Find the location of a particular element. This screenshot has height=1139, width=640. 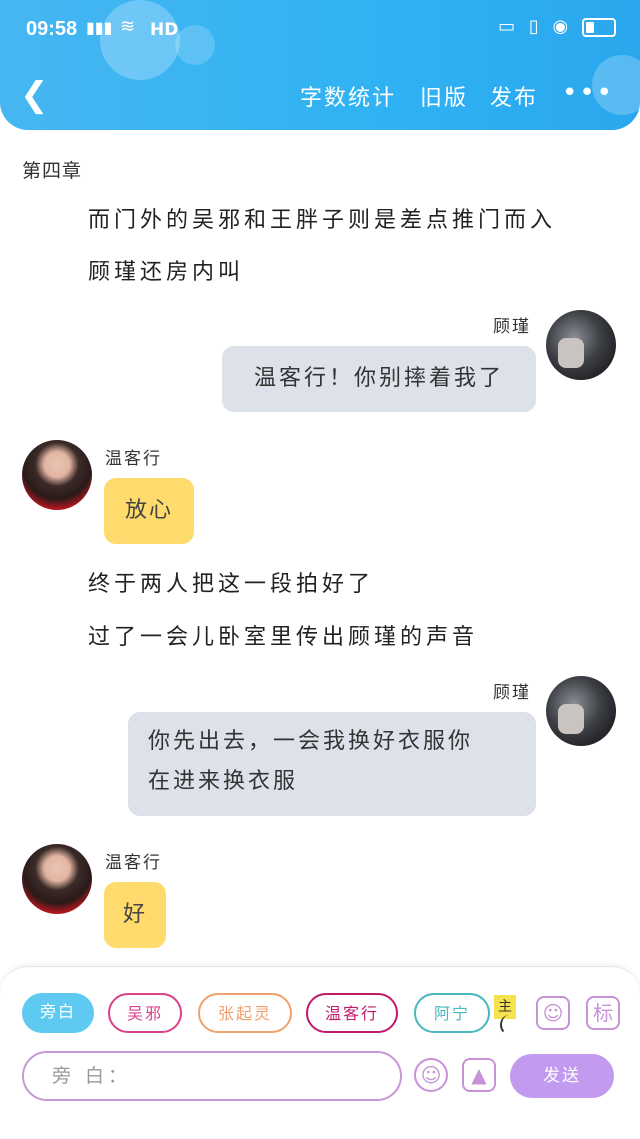

role-chip-narrator: 旁白 is located at coordinates (58, 1013).